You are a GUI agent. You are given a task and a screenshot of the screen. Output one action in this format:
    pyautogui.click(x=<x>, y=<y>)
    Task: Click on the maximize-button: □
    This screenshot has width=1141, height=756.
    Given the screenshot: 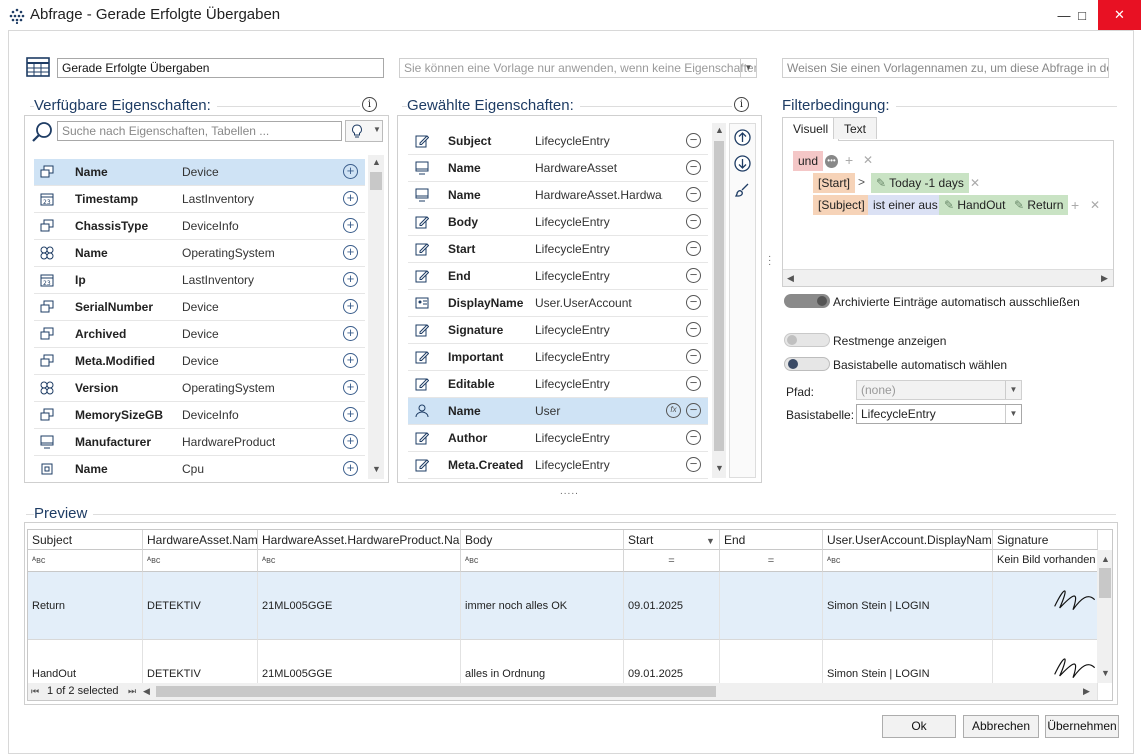 What is the action you would take?
    pyautogui.click(x=1082, y=15)
    